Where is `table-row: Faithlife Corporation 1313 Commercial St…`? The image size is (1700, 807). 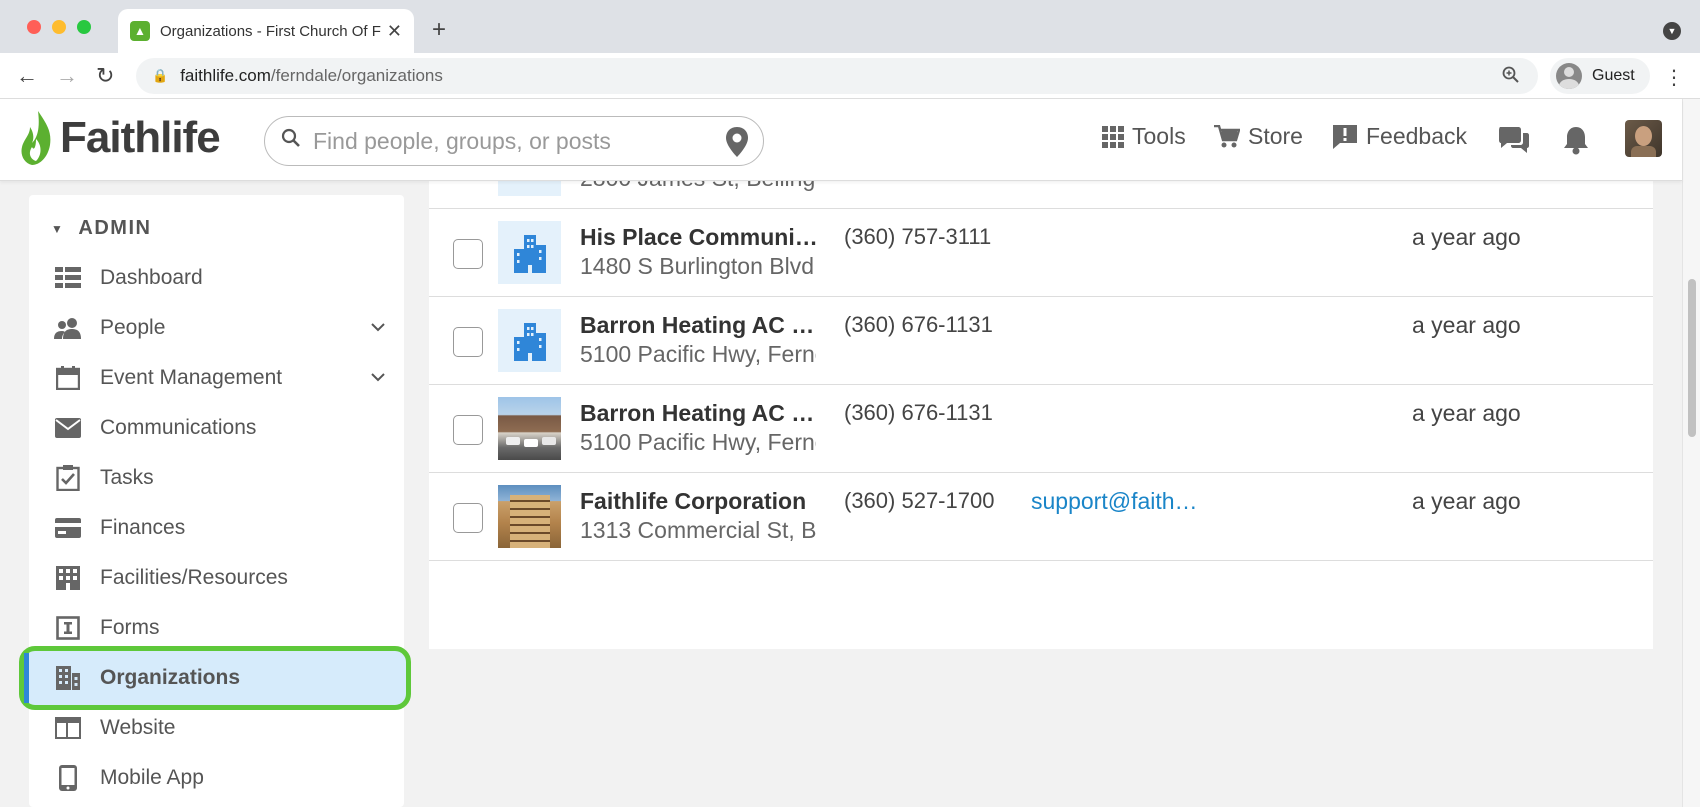
table-row: Faithlife Corporation 1313 Commercial St… is located at coordinates (1041, 517).